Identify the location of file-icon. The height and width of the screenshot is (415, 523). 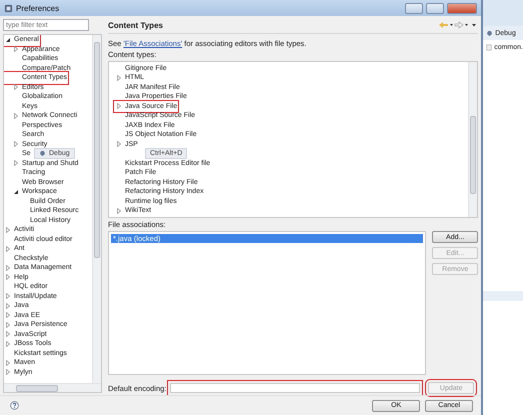
(489, 47).